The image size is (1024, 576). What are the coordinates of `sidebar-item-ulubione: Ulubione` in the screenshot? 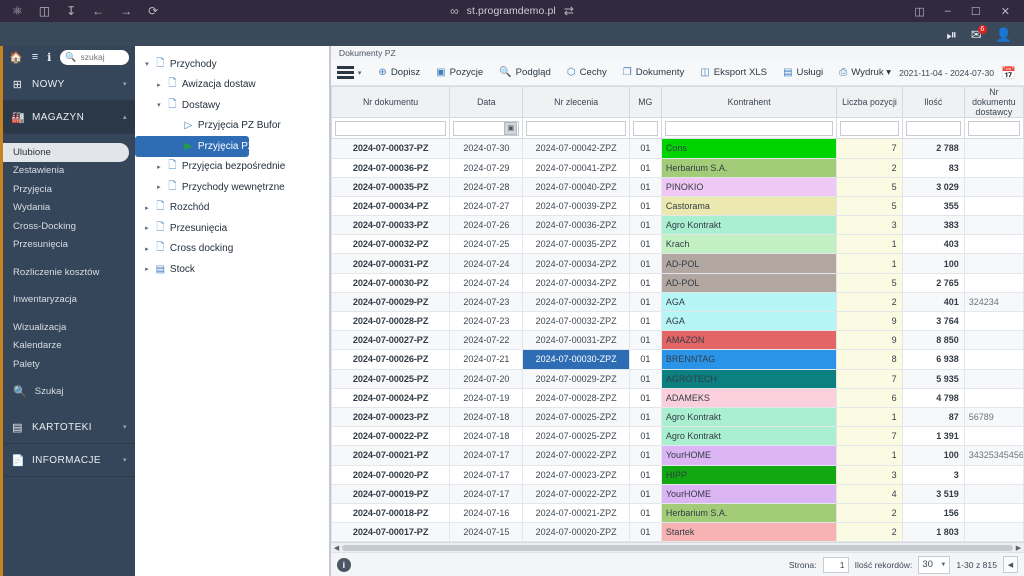 It's located at (66, 152).